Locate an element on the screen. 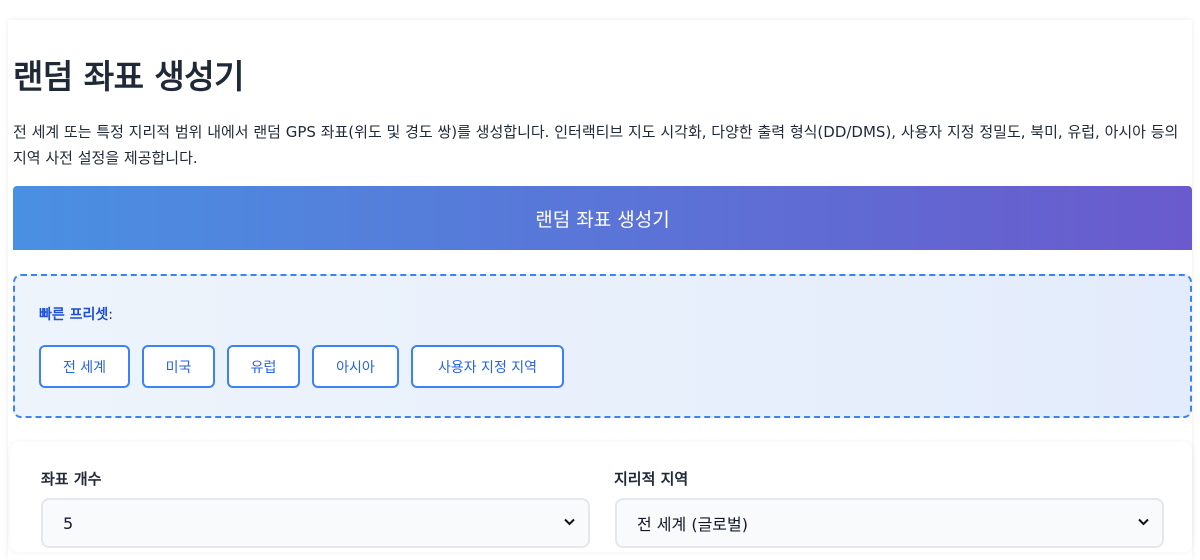 Image resolution: width=1200 pixels, height=560 pixels. quick-presets-label-colon: : is located at coordinates (110, 315).